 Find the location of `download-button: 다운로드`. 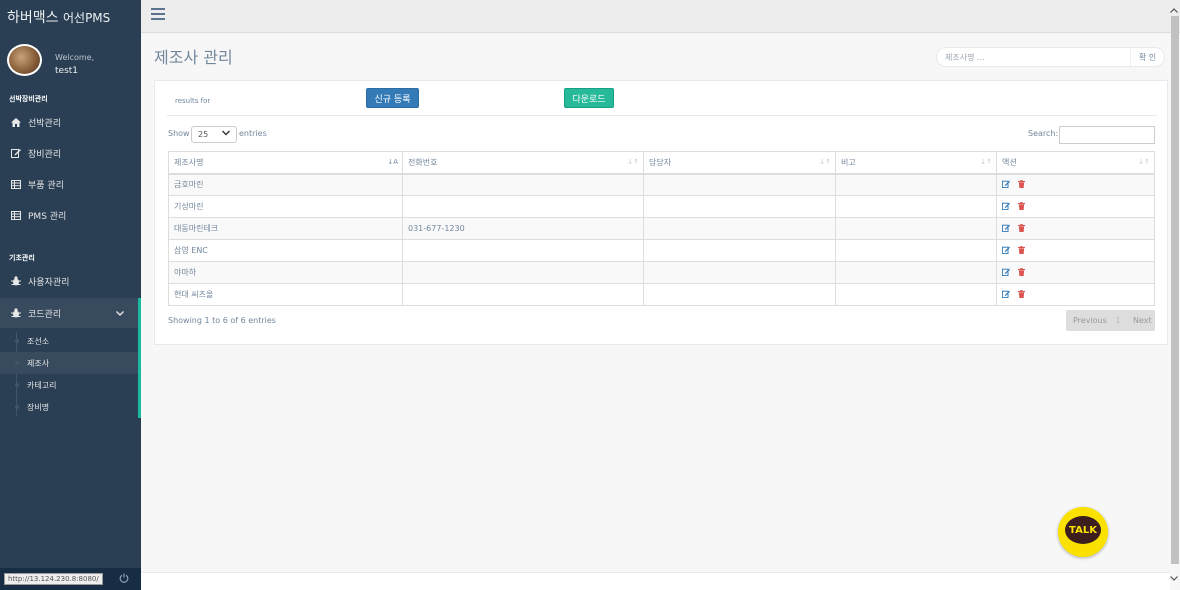

download-button: 다운로드 is located at coordinates (589, 98).